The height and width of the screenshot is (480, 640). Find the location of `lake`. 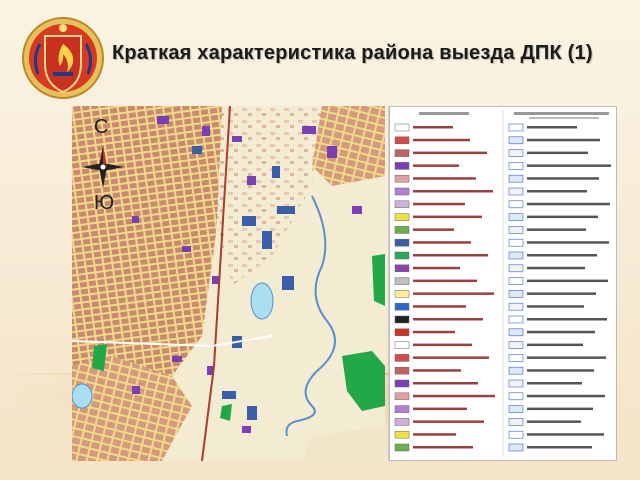

lake is located at coordinates (262, 301).